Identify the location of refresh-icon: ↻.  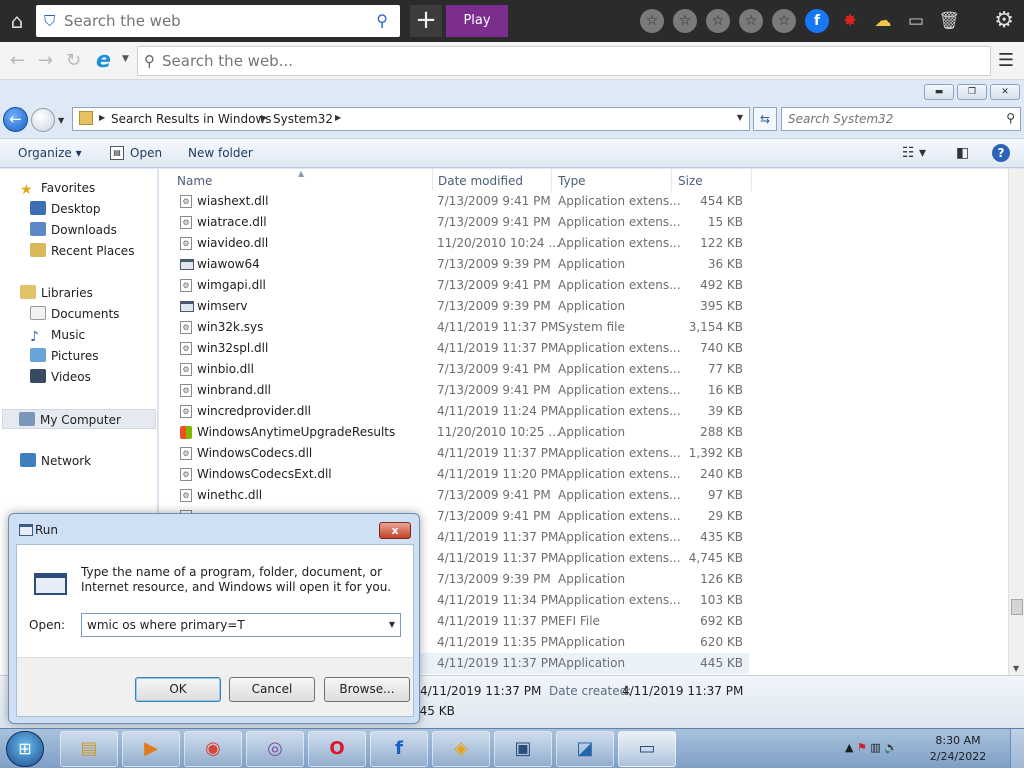
(73, 60).